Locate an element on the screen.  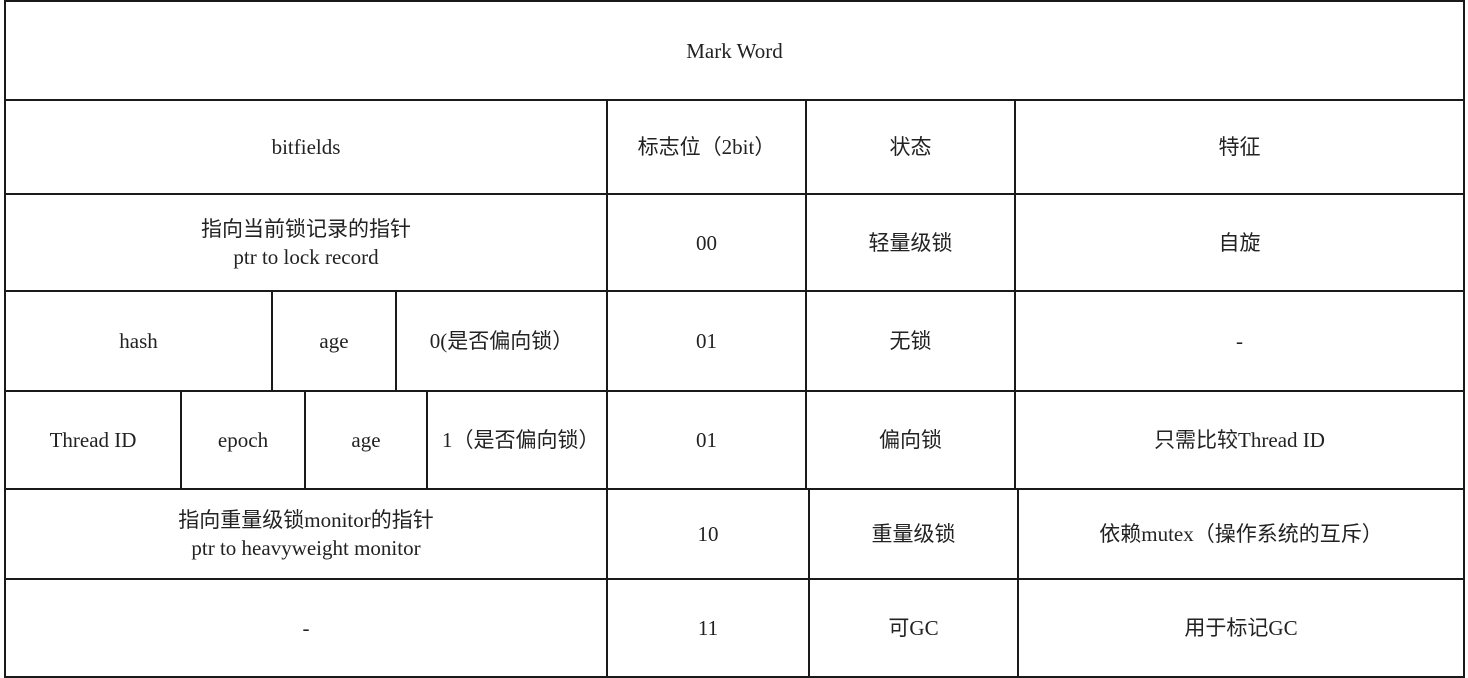
biased-flag-text: 01 is located at coordinates (706, 440).